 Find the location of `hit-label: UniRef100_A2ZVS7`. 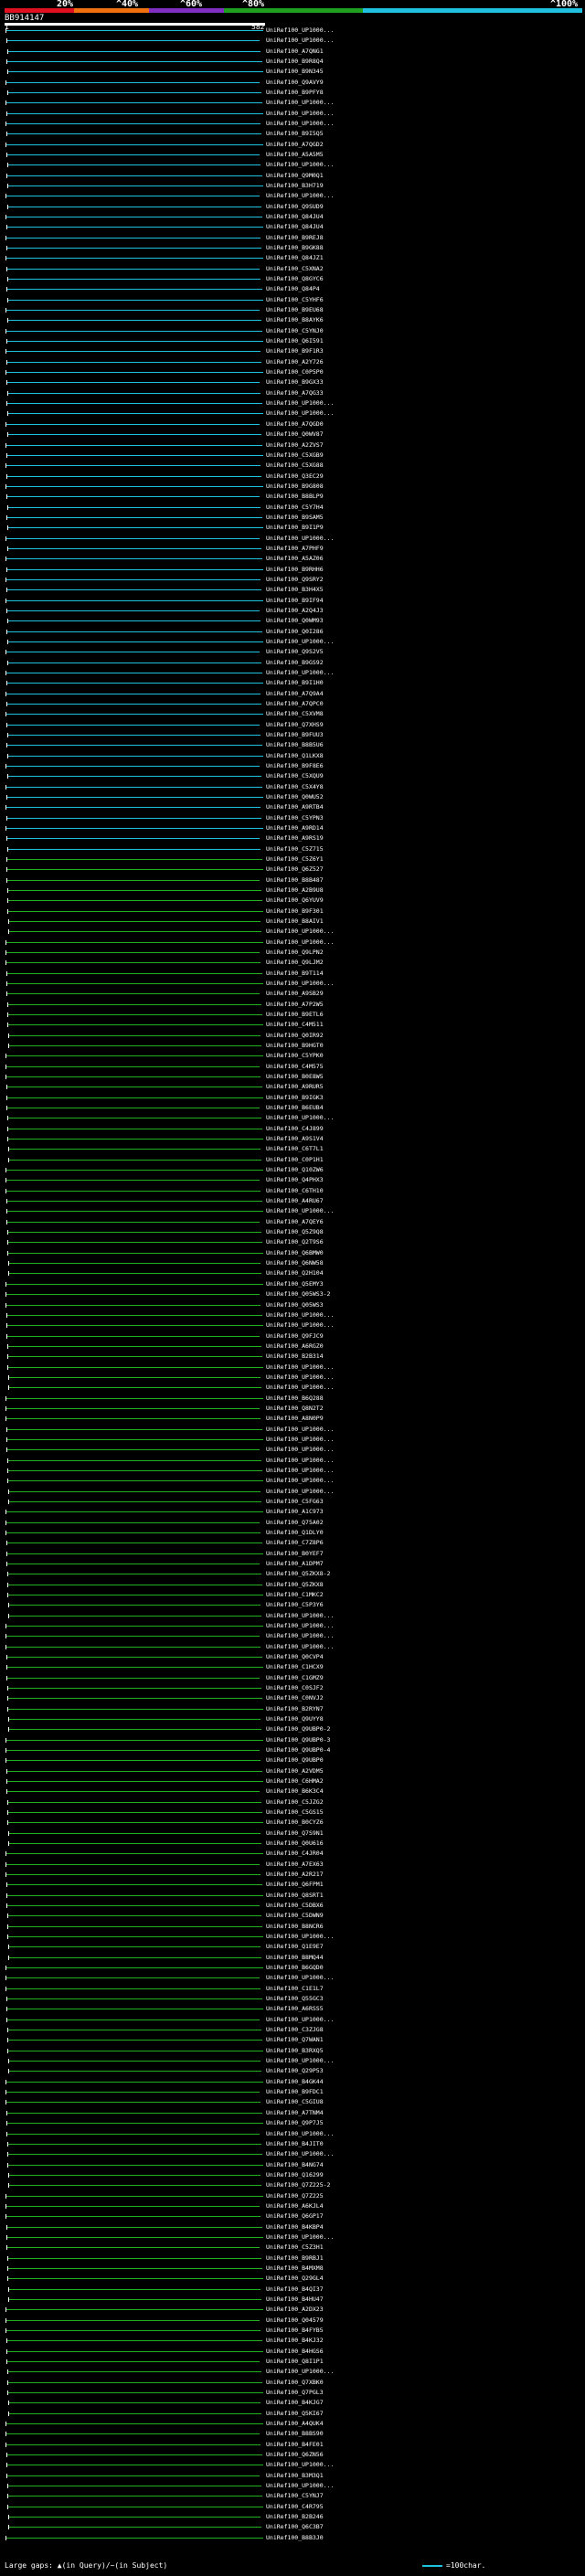

hit-label: UniRef100_A2ZVS7 is located at coordinates (295, 445).